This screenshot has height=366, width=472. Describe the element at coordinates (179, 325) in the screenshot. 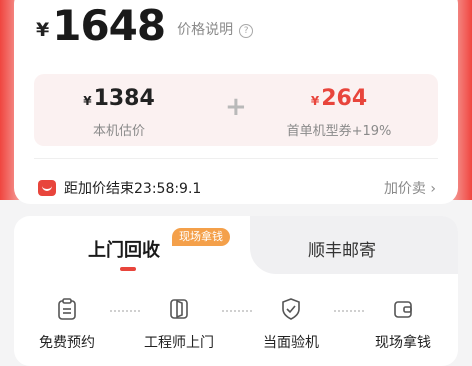

I see `step-engineer-visit: 工程师上门` at that location.